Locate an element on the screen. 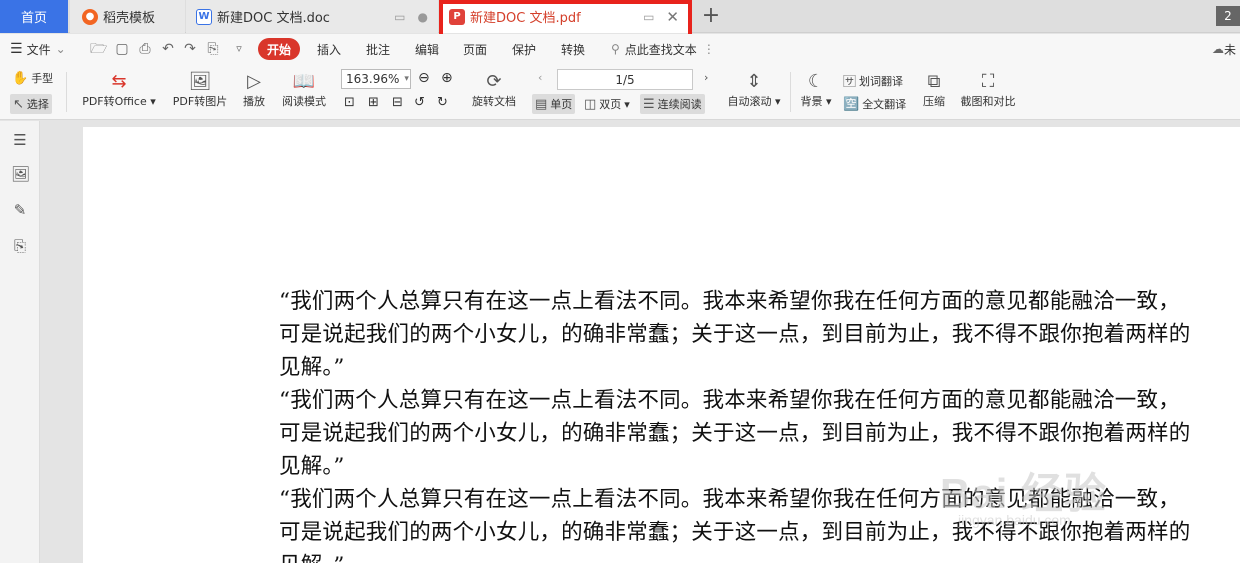 The width and height of the screenshot is (1240, 563). tab-home: 首页 is located at coordinates (34, 16).